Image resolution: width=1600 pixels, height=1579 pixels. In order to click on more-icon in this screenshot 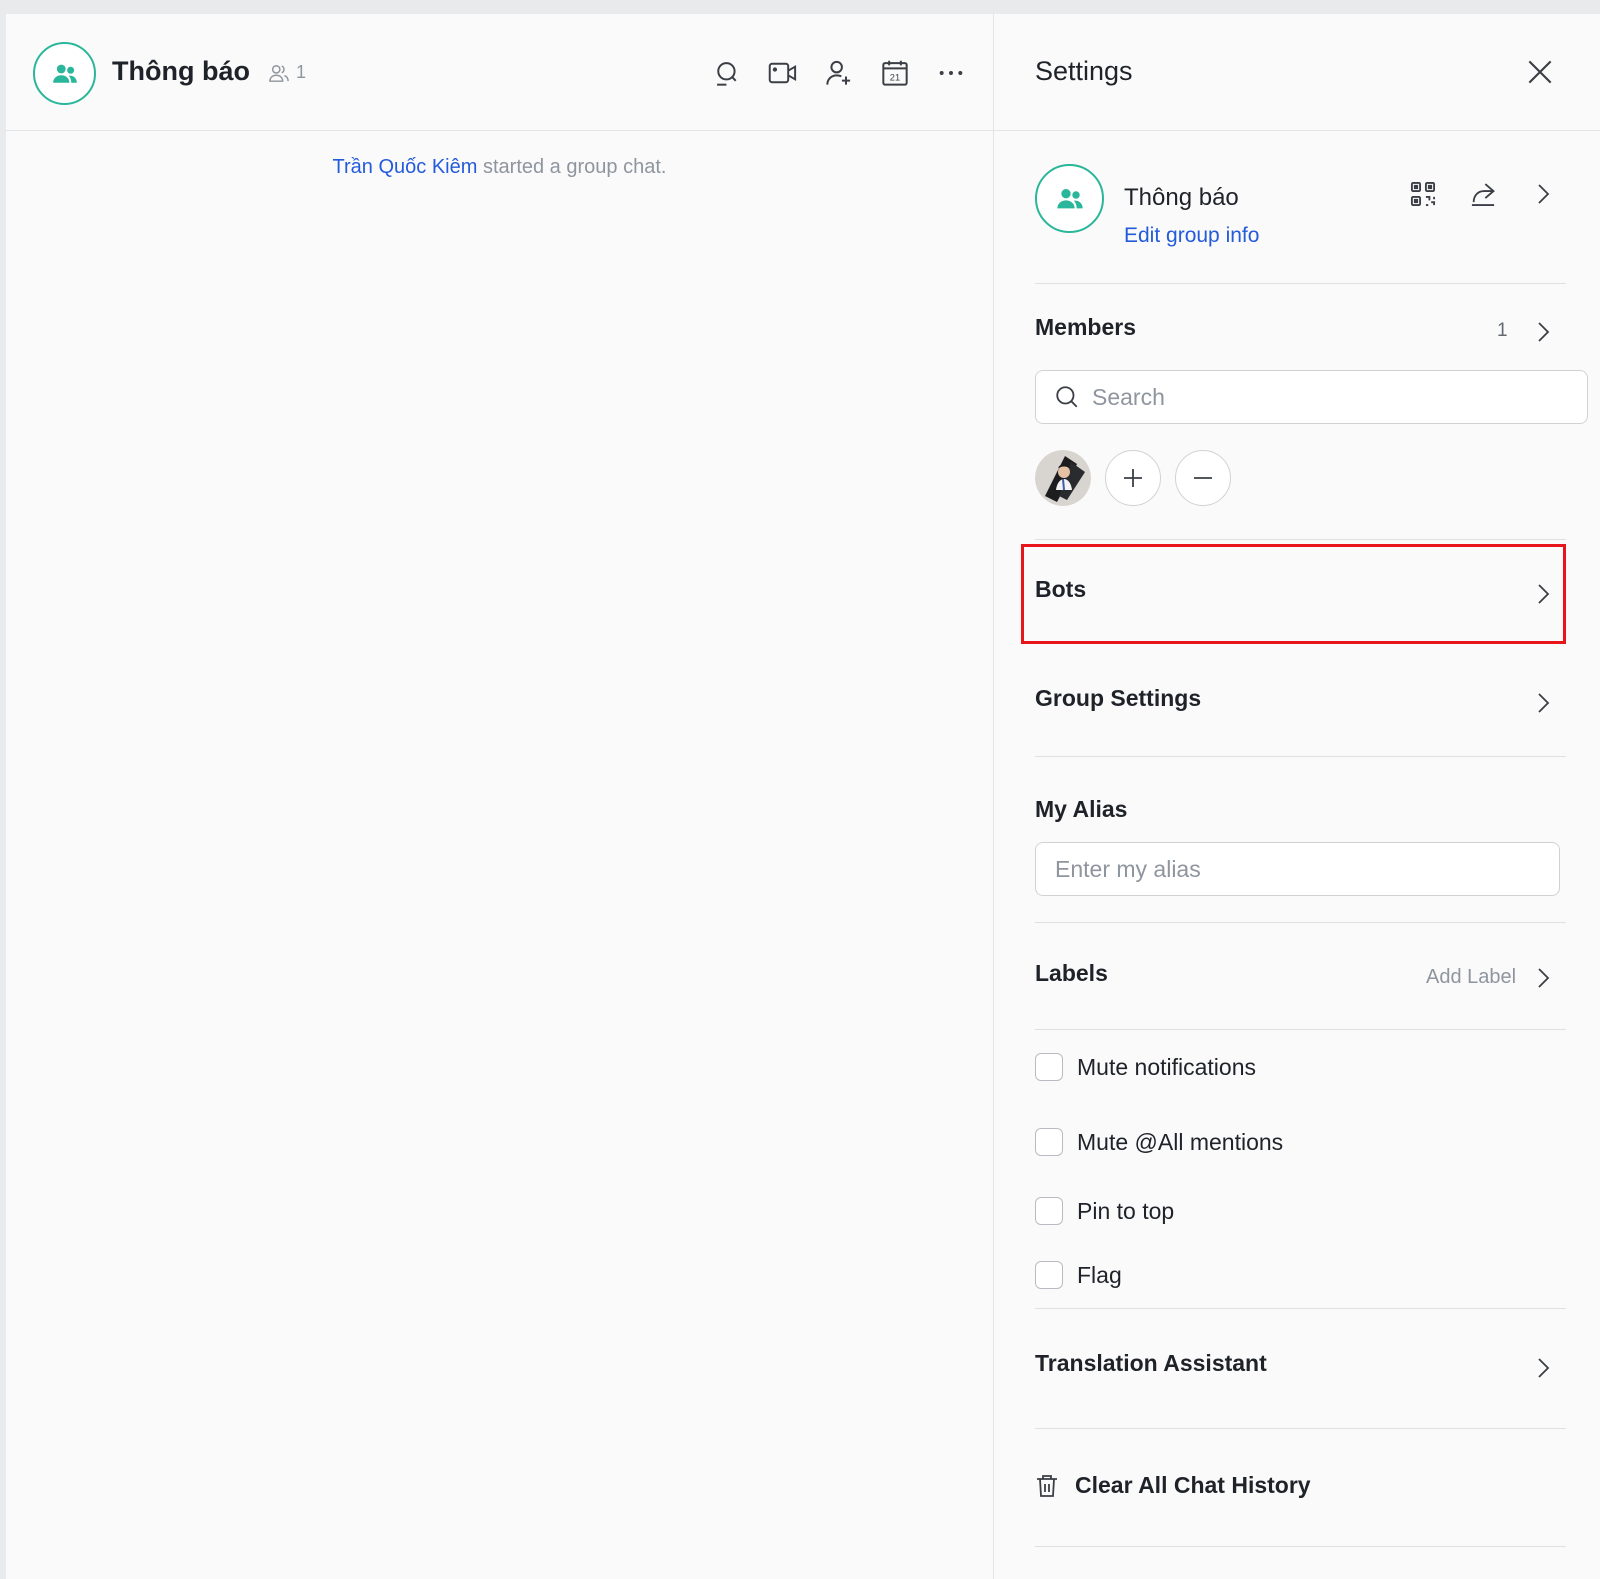, I will do `click(951, 73)`.